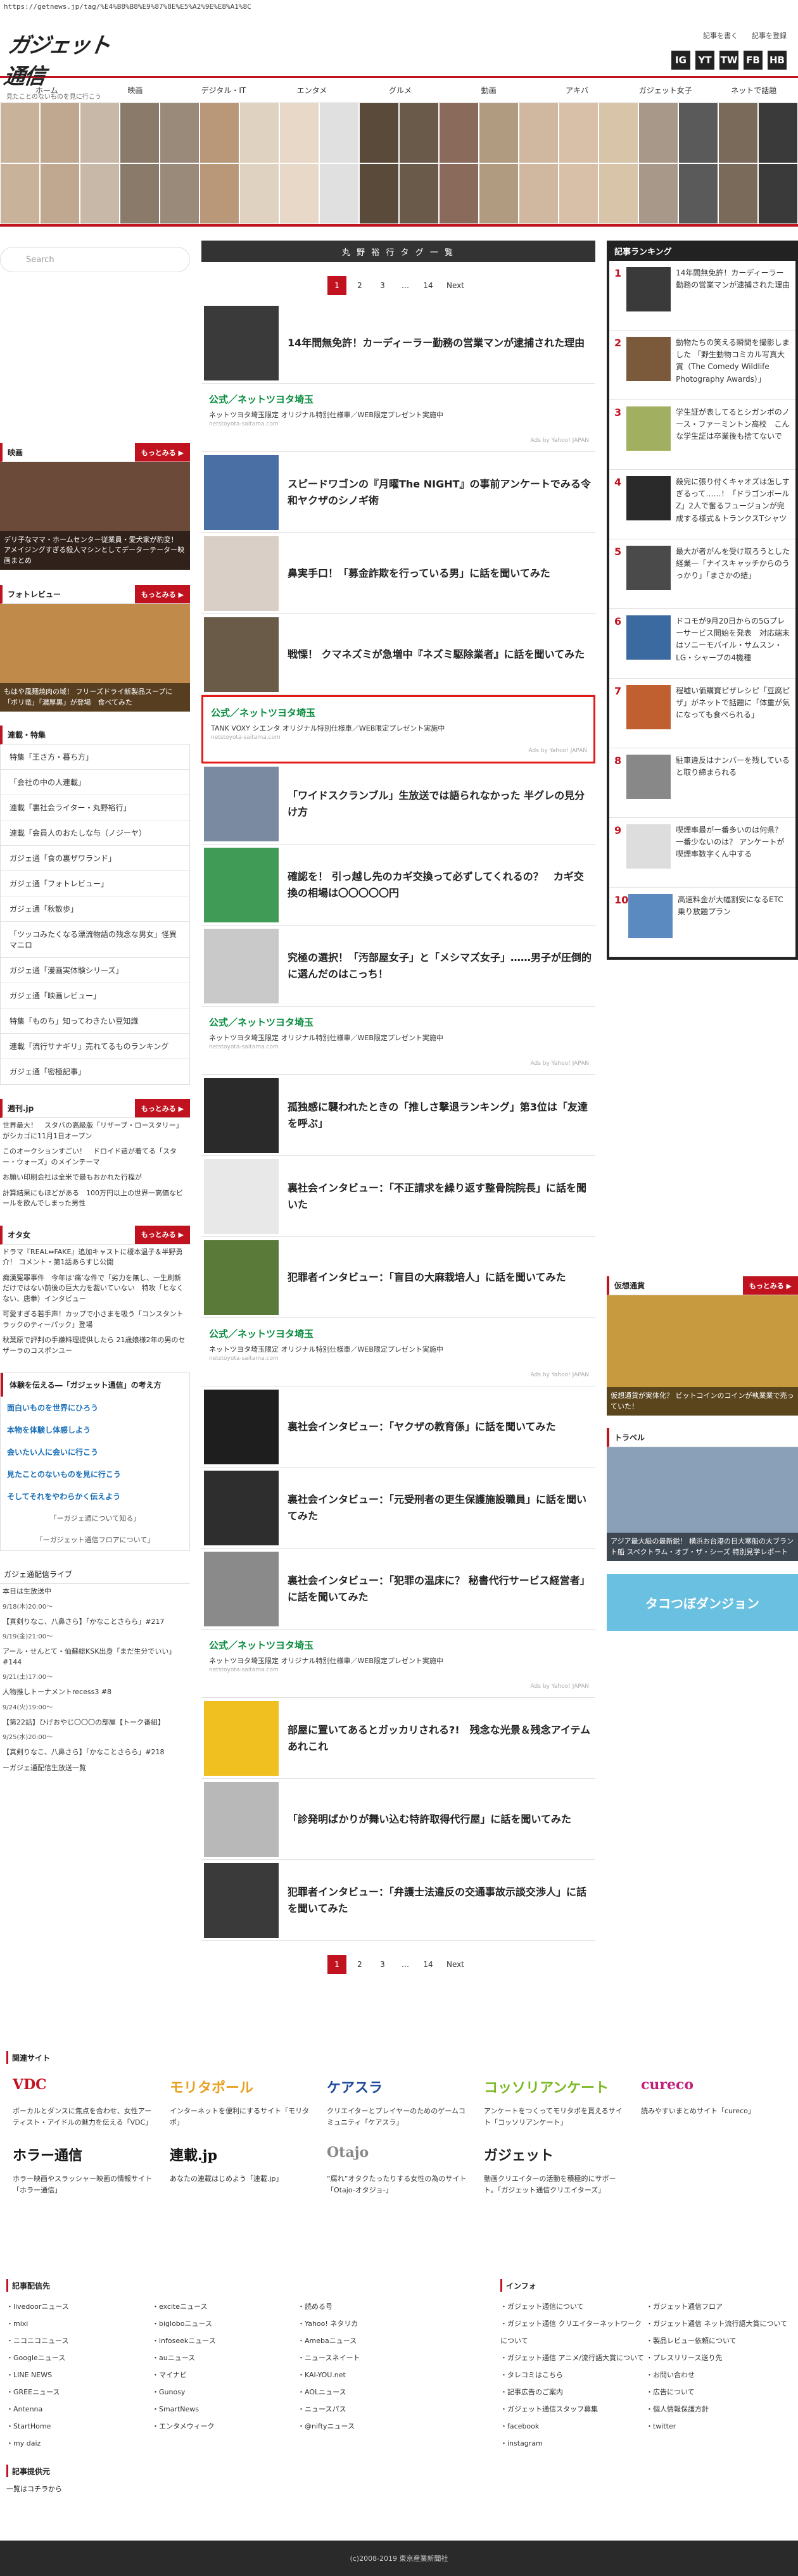  What do you see at coordinates (440, 804) in the screenshot?
I see `article-title: 「ワイドスクランブル」生放送では語られなかった 半グレの見分け方` at bounding box center [440, 804].